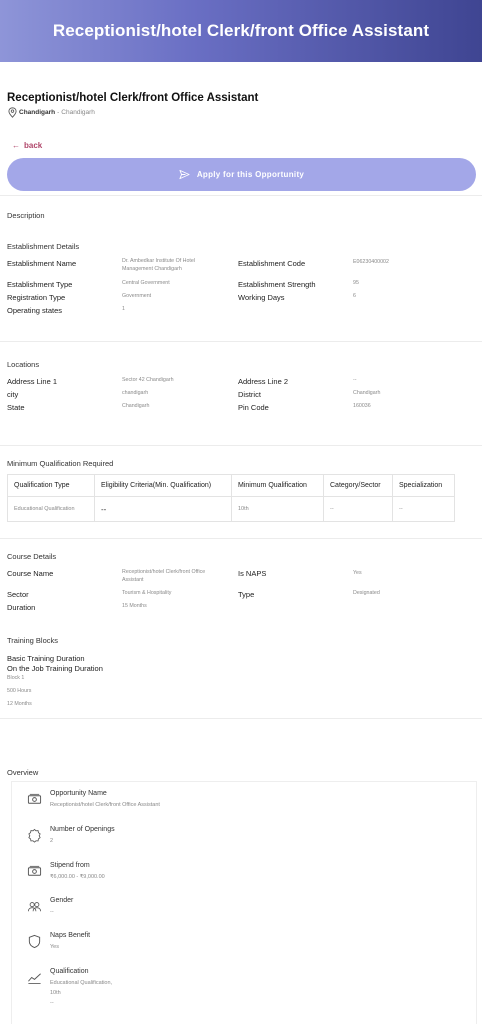  Describe the element at coordinates (34, 835) in the screenshot. I see `badge-icon` at that location.